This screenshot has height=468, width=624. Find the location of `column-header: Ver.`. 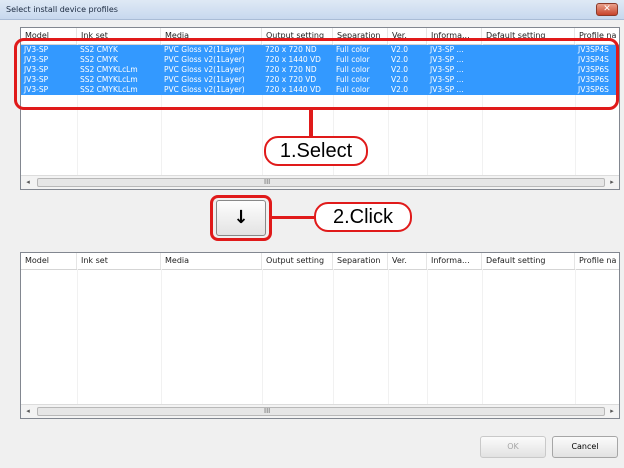

column-header: Ver. is located at coordinates (407, 261).